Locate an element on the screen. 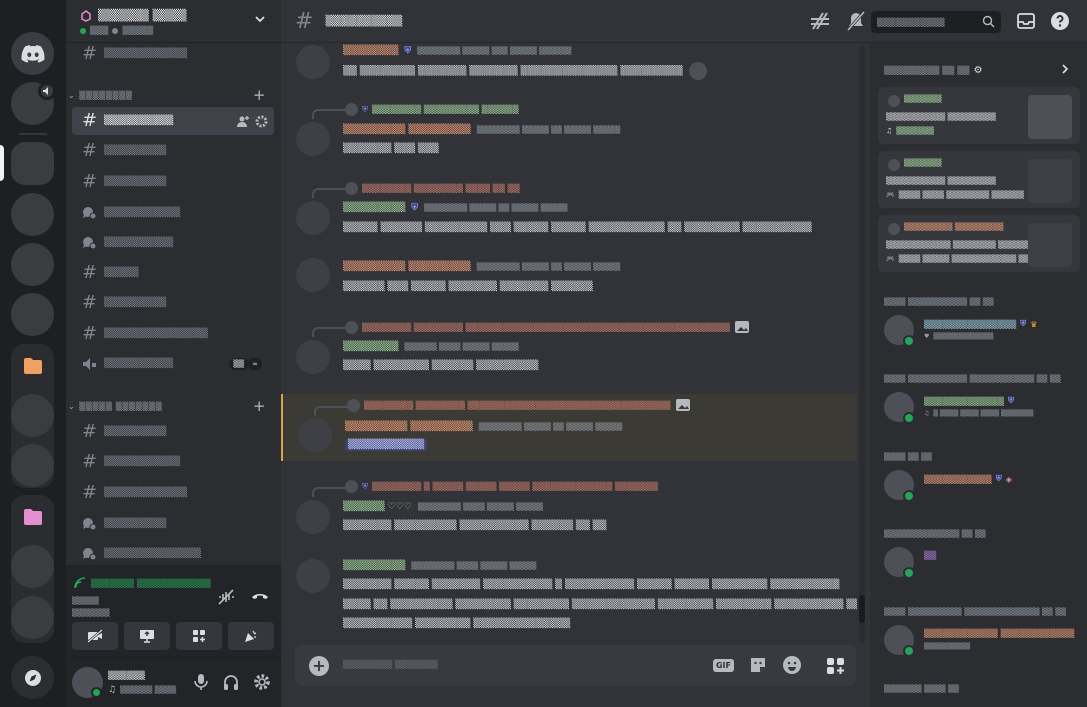 The height and width of the screenshot is (707, 1087). video-off-button is located at coordinates (95, 636).